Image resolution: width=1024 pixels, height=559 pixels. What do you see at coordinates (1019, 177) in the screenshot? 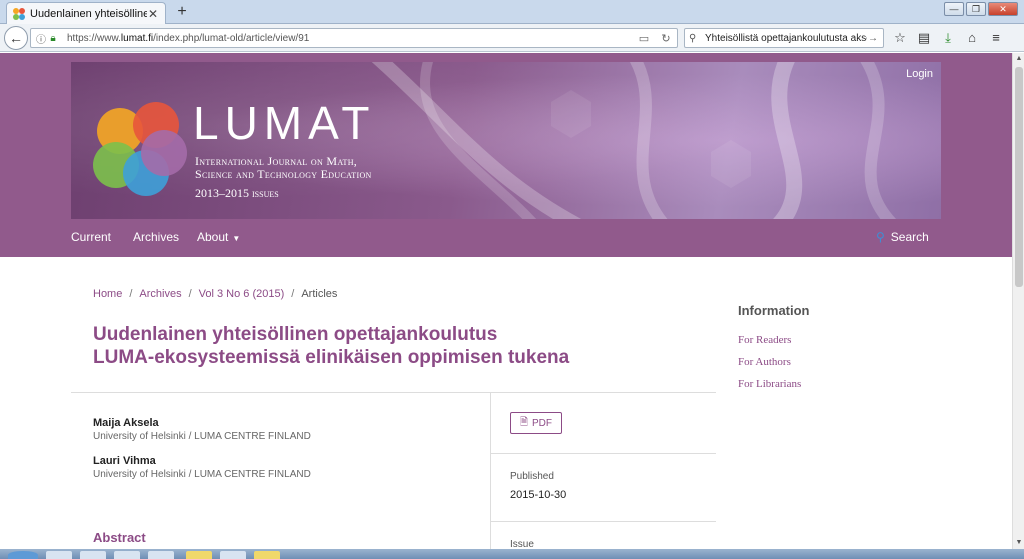
I see `scroll-thumb` at bounding box center [1019, 177].